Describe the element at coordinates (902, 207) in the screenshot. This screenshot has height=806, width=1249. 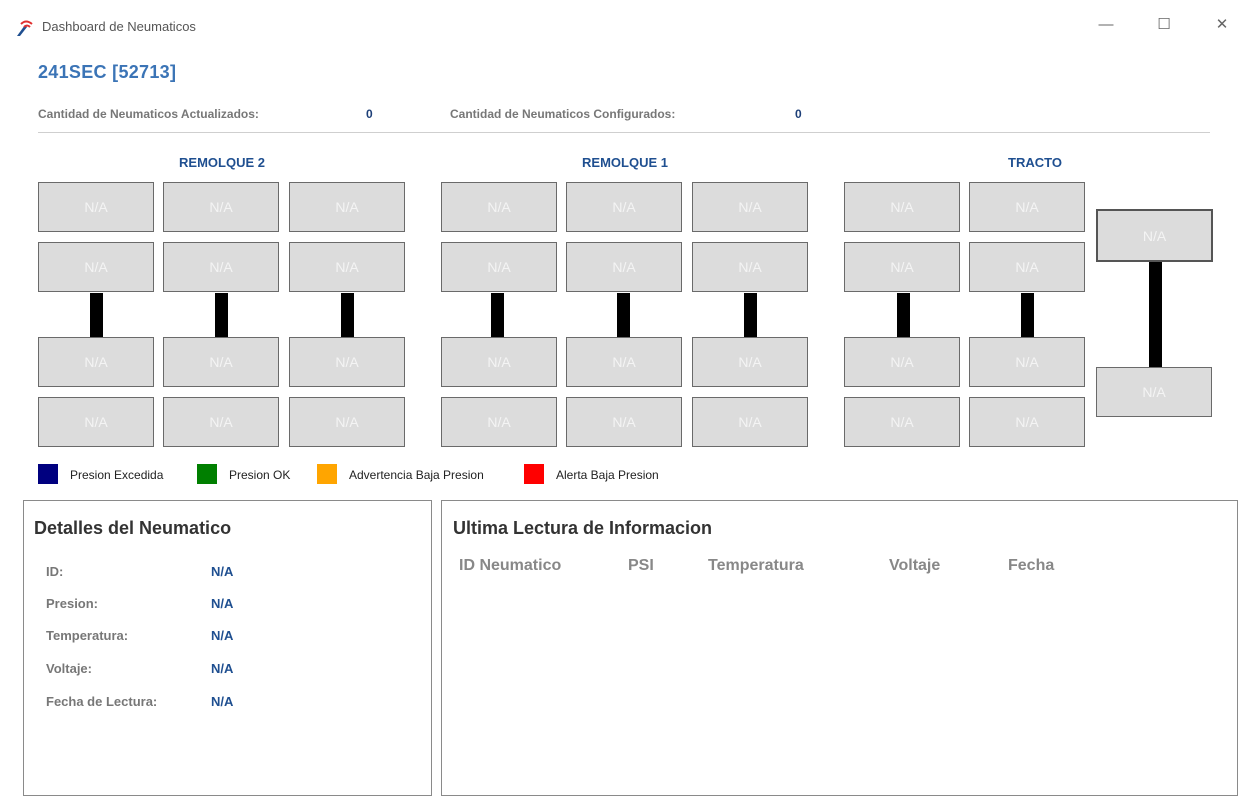
I see `tire-tr-1-outer-top: N/A` at that location.